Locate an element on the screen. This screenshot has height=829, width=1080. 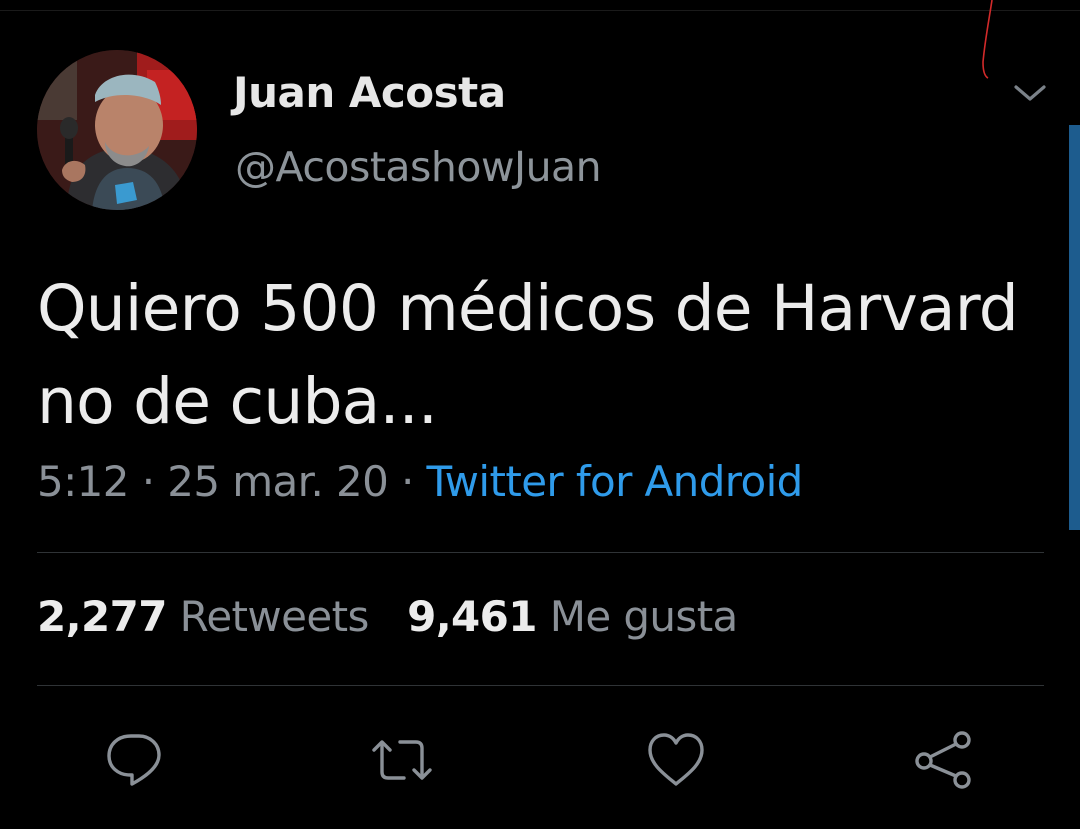
tweet-time: 5:12 is located at coordinates (83, 481).